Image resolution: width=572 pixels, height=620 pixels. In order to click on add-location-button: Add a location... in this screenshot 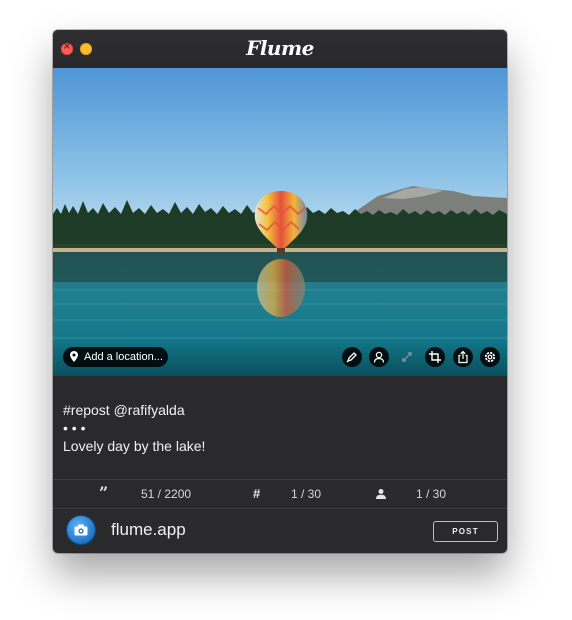, I will do `click(115, 357)`.